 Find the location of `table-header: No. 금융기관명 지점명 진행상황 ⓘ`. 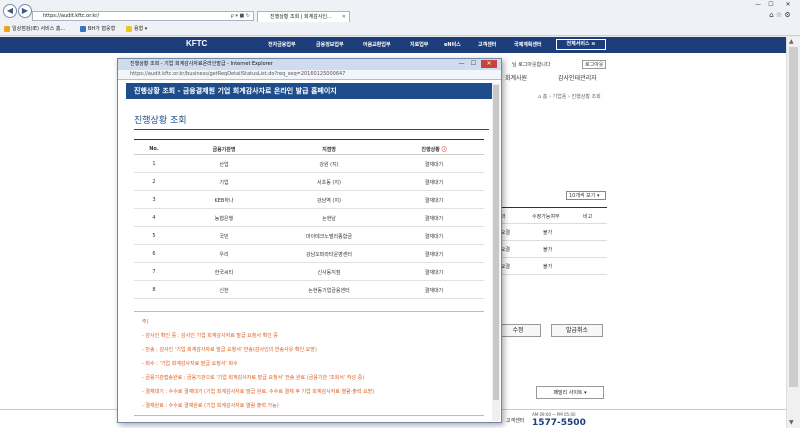

table-header: No. 금융기관명 지점명 진행상황 ⓘ is located at coordinates (309, 147).